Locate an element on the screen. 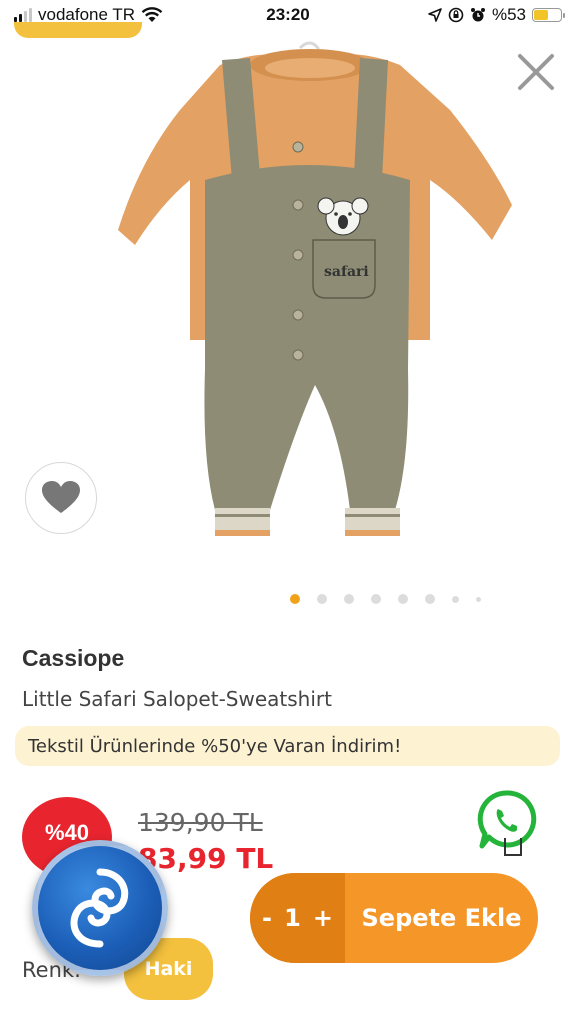 This screenshot has height=1024, width=576. floating-app-button is located at coordinates (100, 908).